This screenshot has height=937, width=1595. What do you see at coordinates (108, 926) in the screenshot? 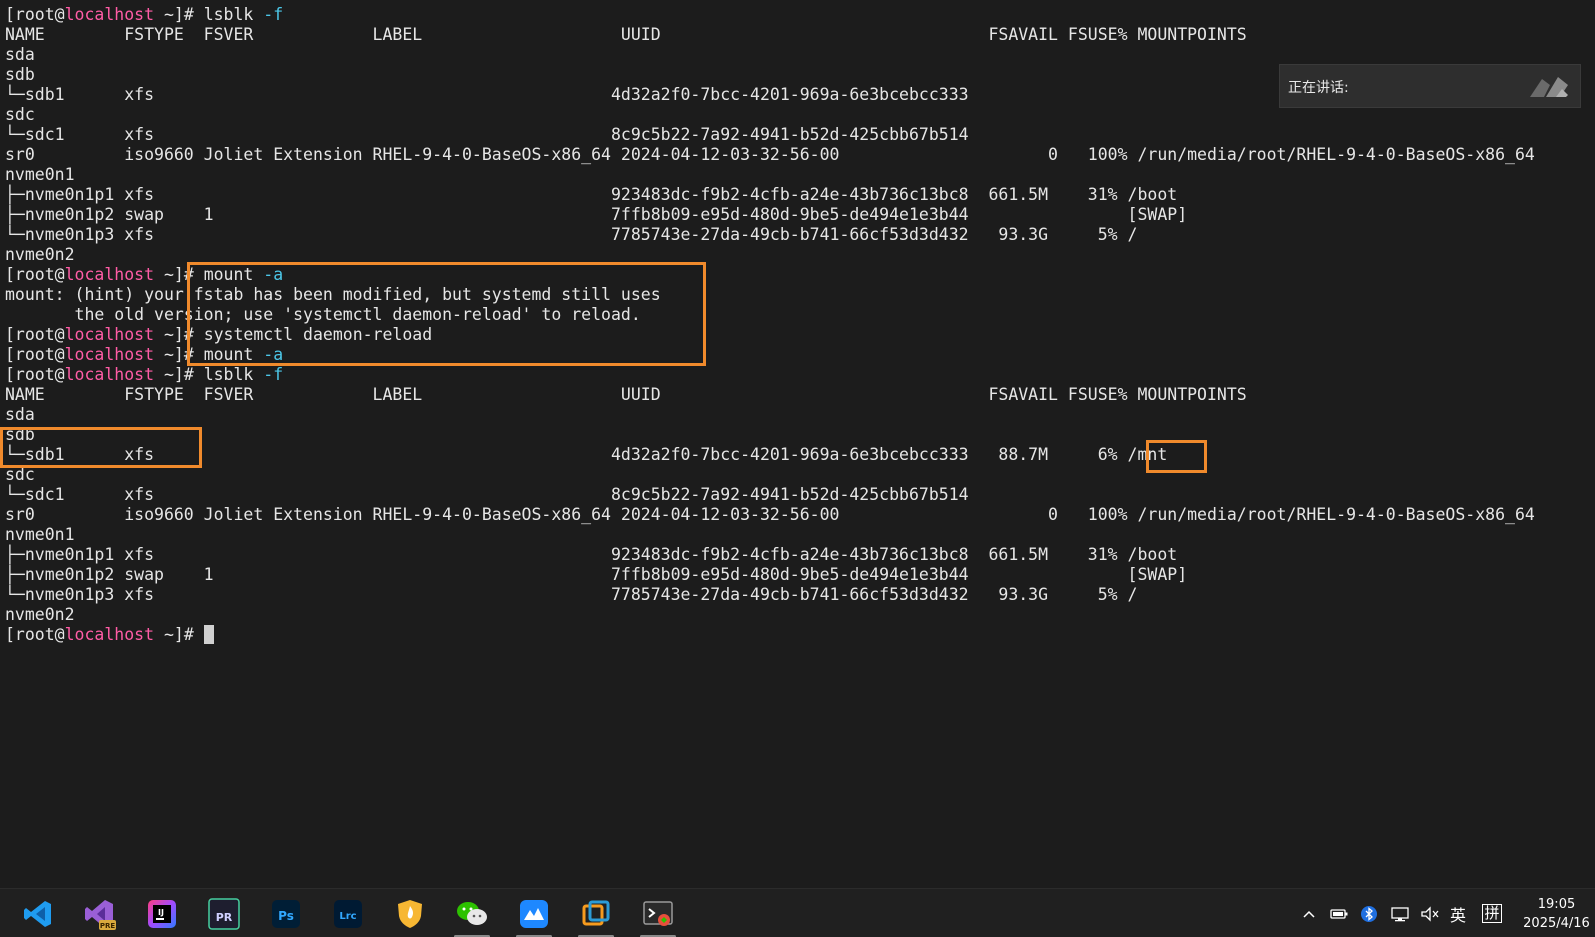
I see `vs-badge: PRE` at bounding box center [108, 926].